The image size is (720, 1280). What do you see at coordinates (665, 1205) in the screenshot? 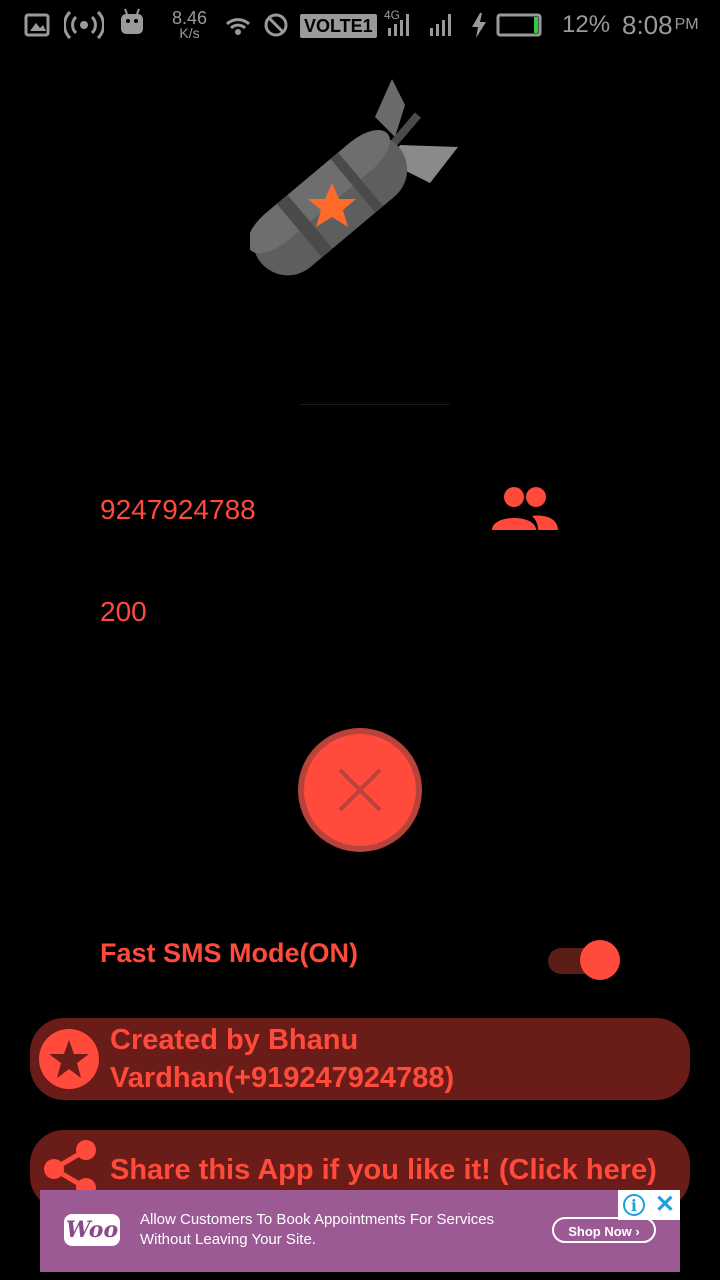
I see `close-icon: ✕` at bounding box center [665, 1205].